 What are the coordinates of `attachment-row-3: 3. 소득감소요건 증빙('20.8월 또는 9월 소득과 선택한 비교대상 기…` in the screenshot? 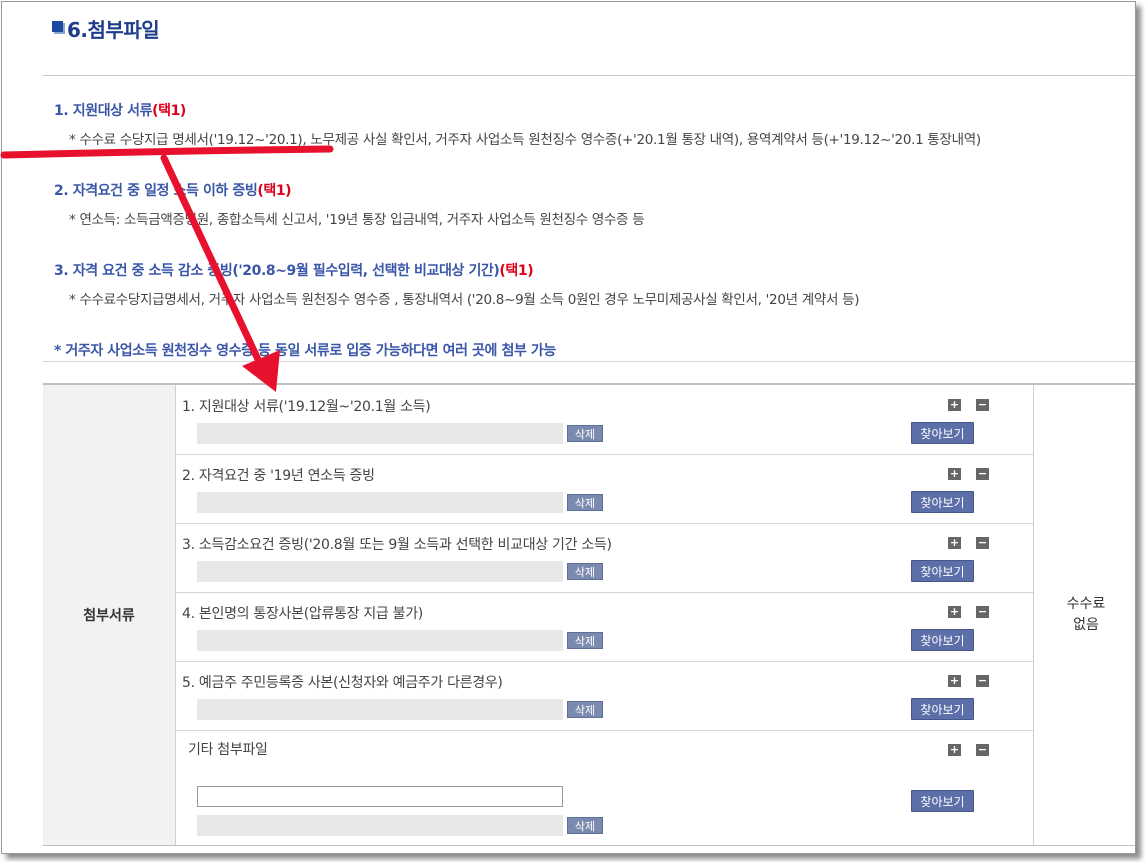 It's located at (604, 558).